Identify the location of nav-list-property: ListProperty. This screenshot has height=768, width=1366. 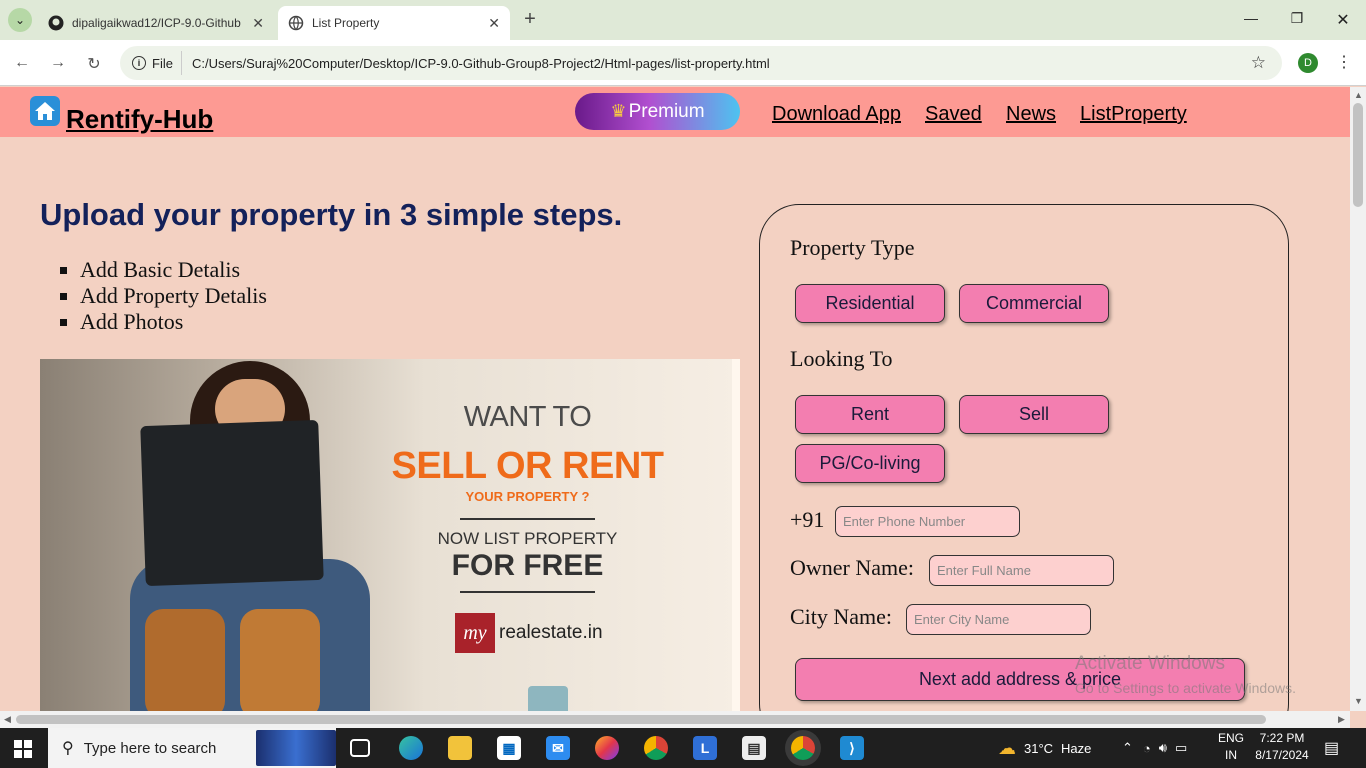
(1133, 114).